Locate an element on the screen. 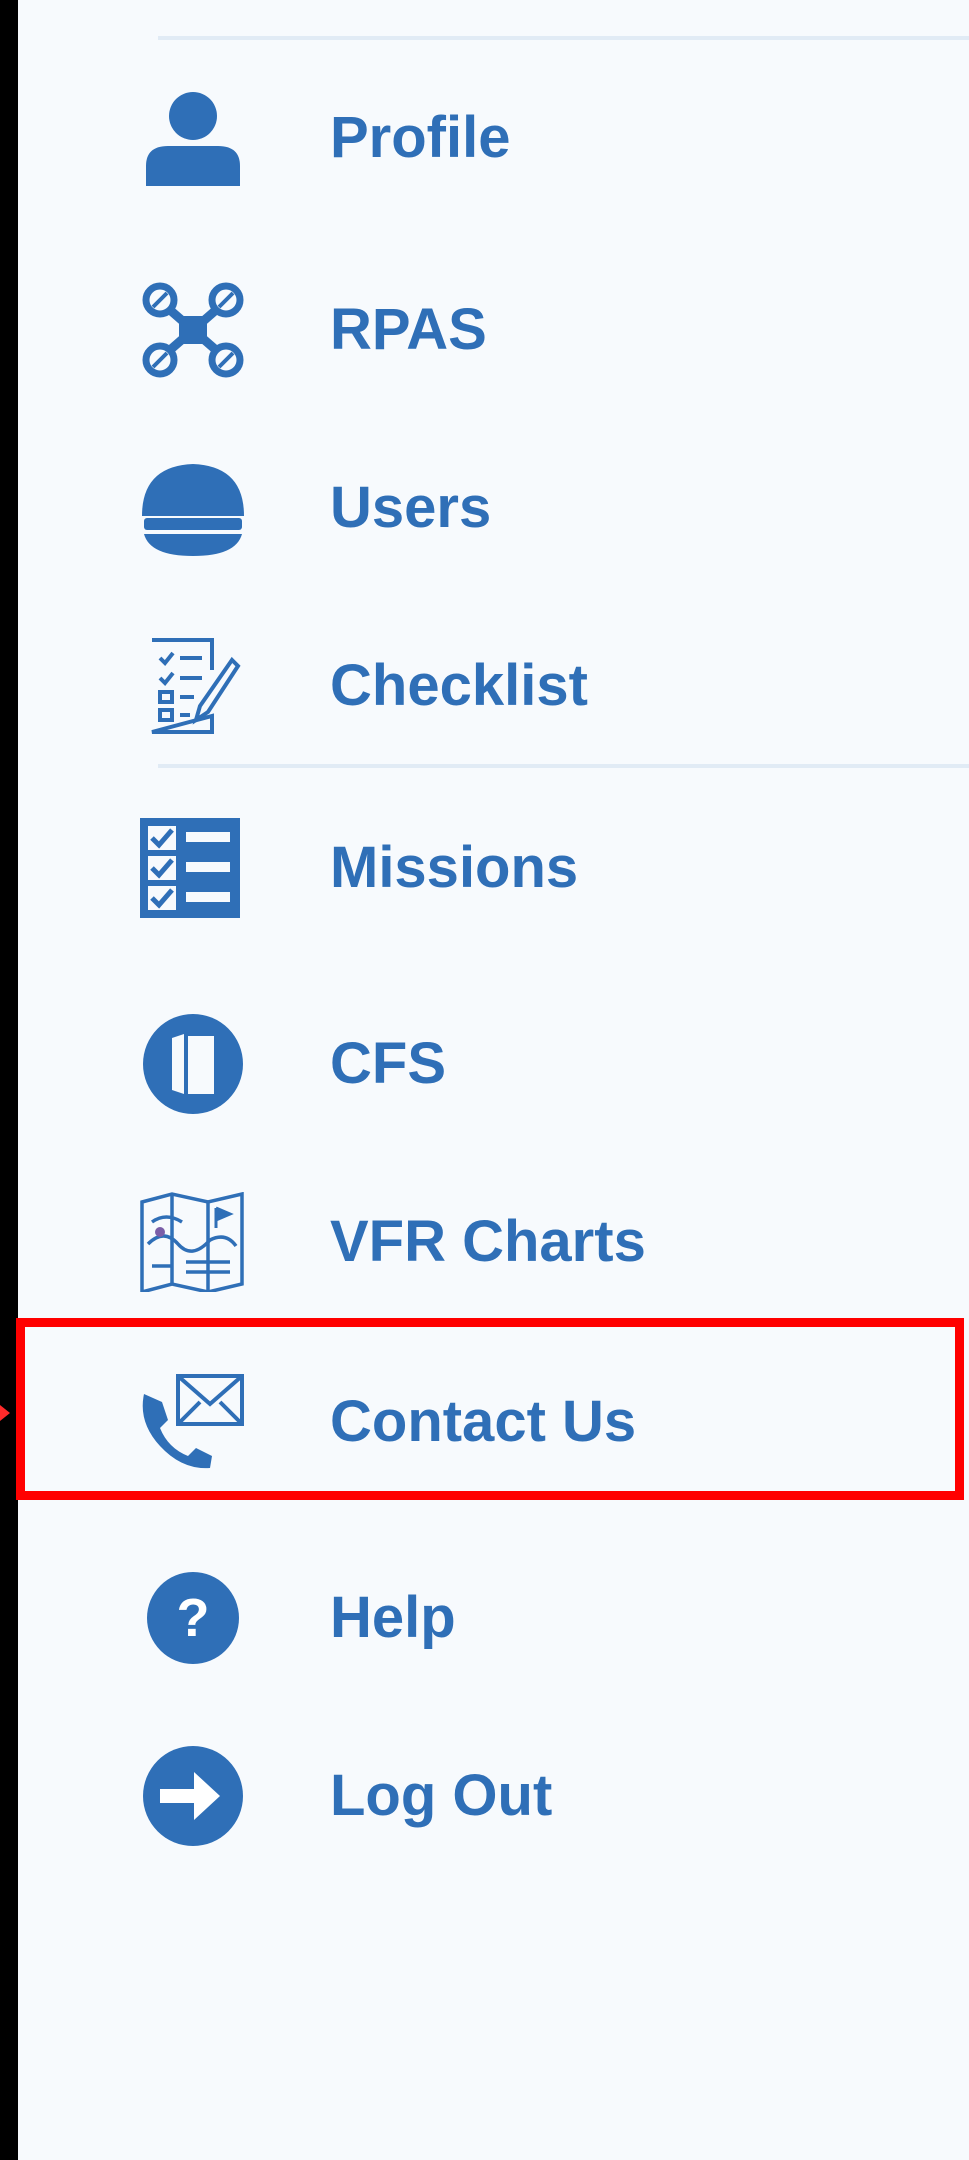 The width and height of the screenshot is (969, 2160). person-icon is located at coordinates (193, 138).